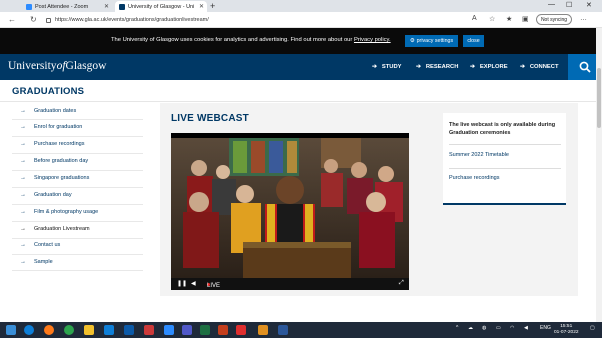  I want to click on university-logo: UniversityofGlasgow, so click(57, 66).